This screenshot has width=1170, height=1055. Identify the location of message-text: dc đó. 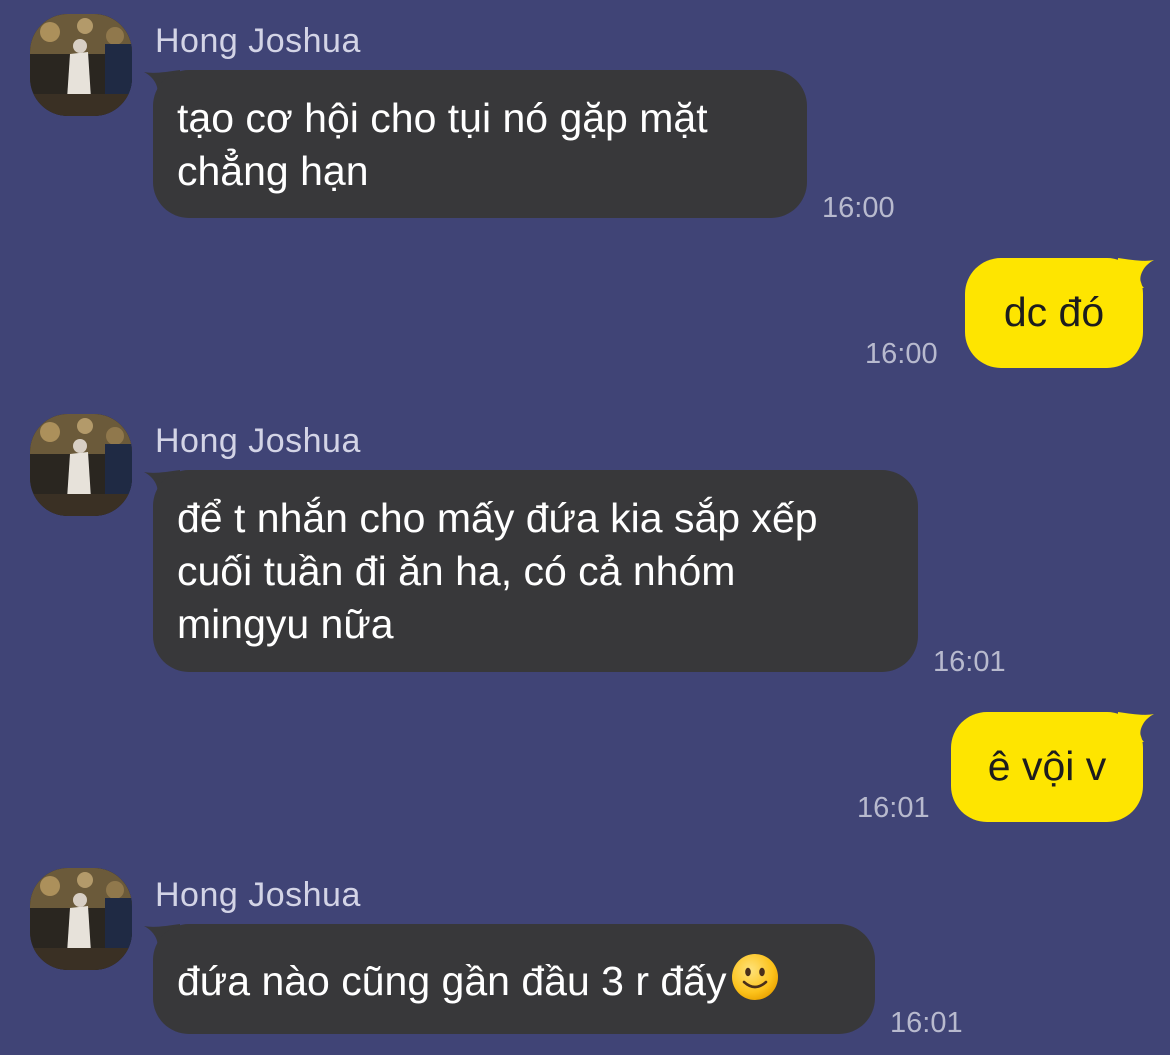
(1054, 312).